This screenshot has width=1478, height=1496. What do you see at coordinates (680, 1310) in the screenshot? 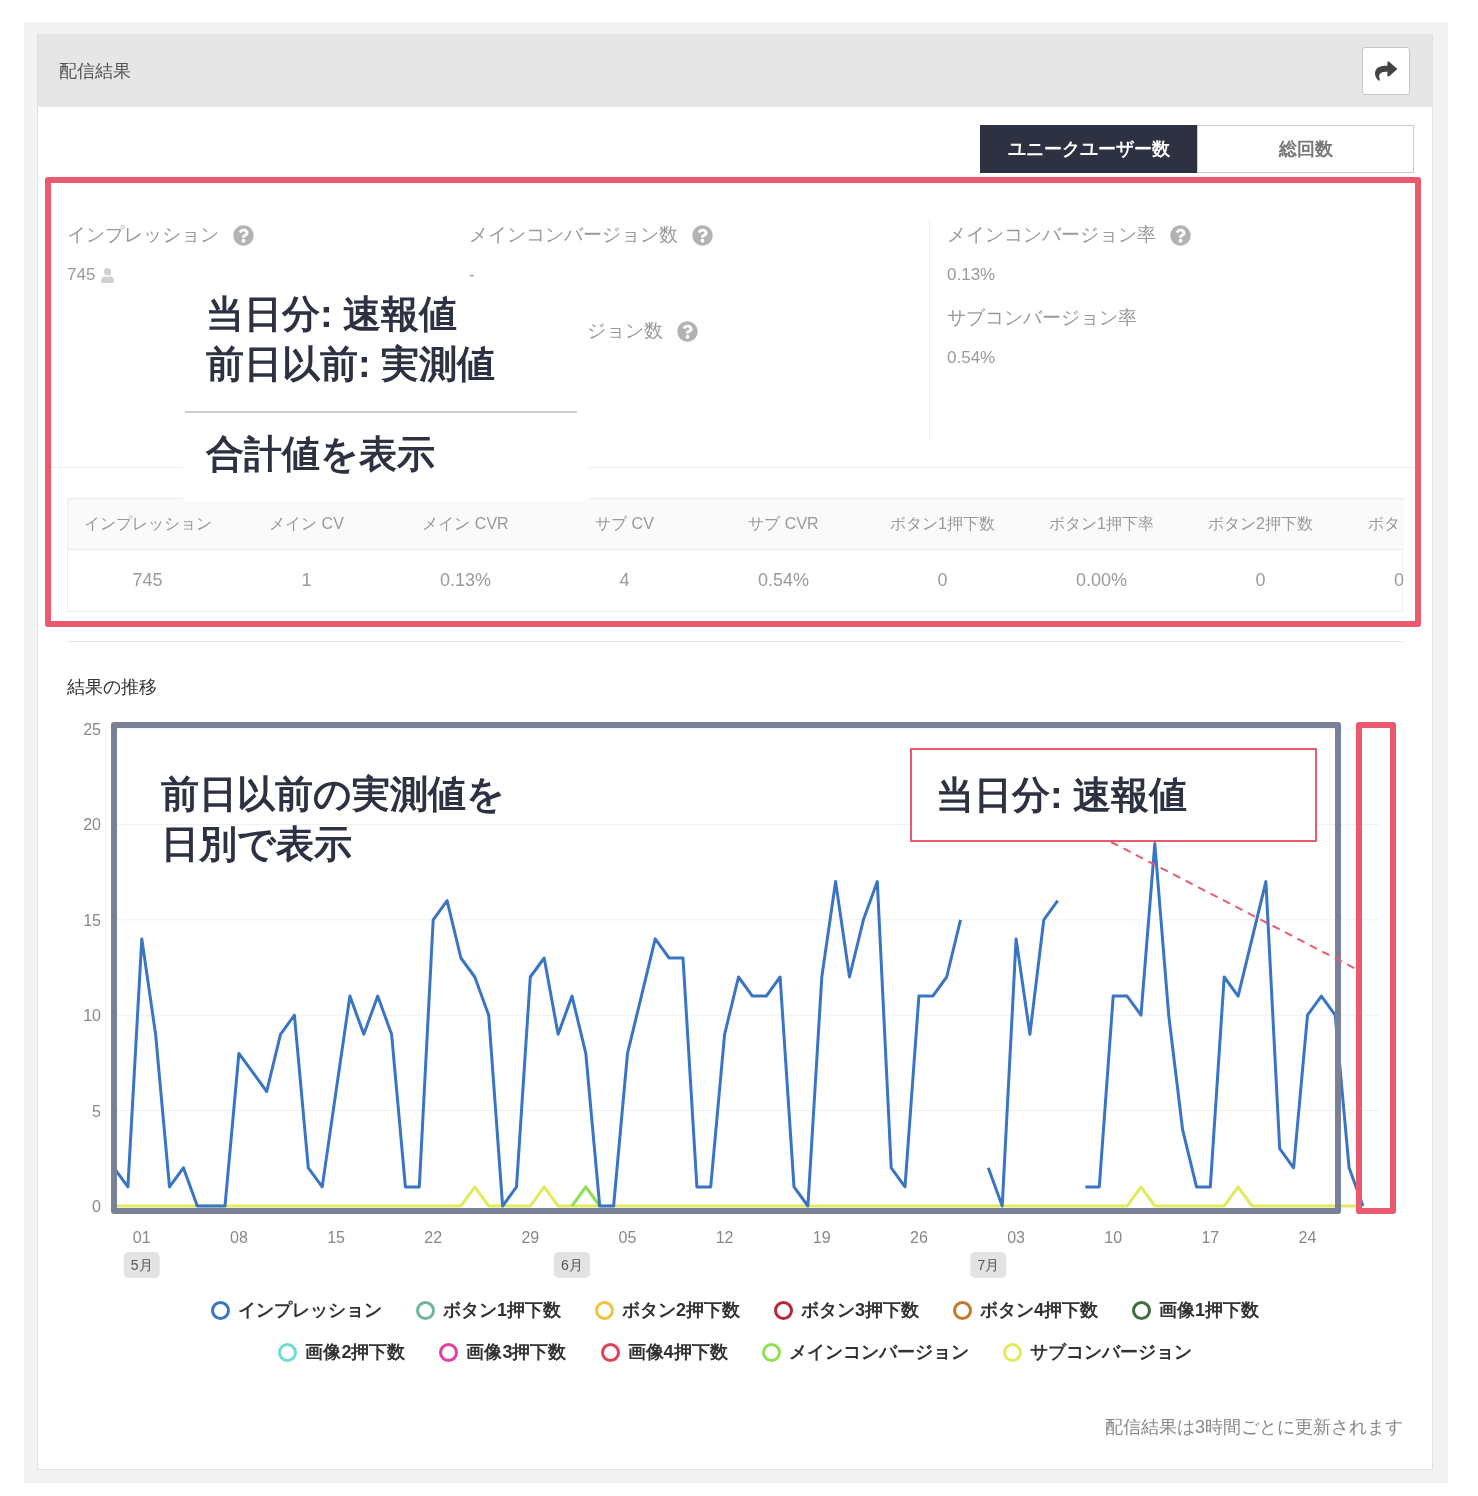
I see `legend-label: ボタン2押下数` at bounding box center [680, 1310].